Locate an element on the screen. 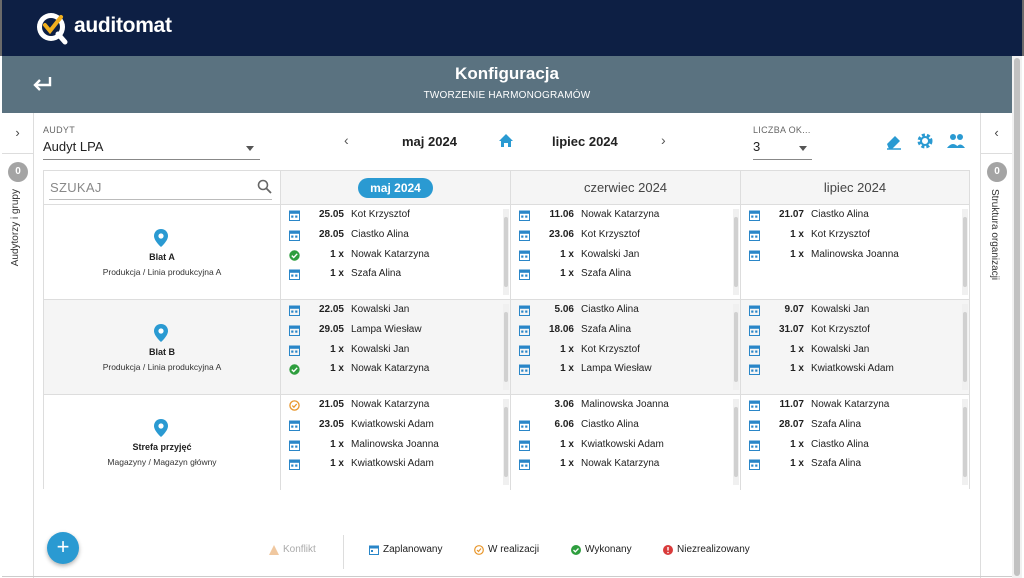 The image size is (1024, 578). legend-done-label: Wykonany is located at coordinates (608, 549).